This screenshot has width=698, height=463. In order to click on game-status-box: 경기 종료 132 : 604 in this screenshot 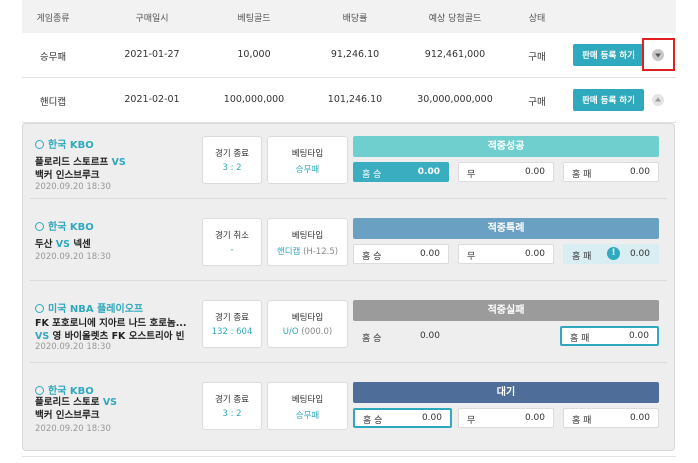, I will do `click(232, 324)`.